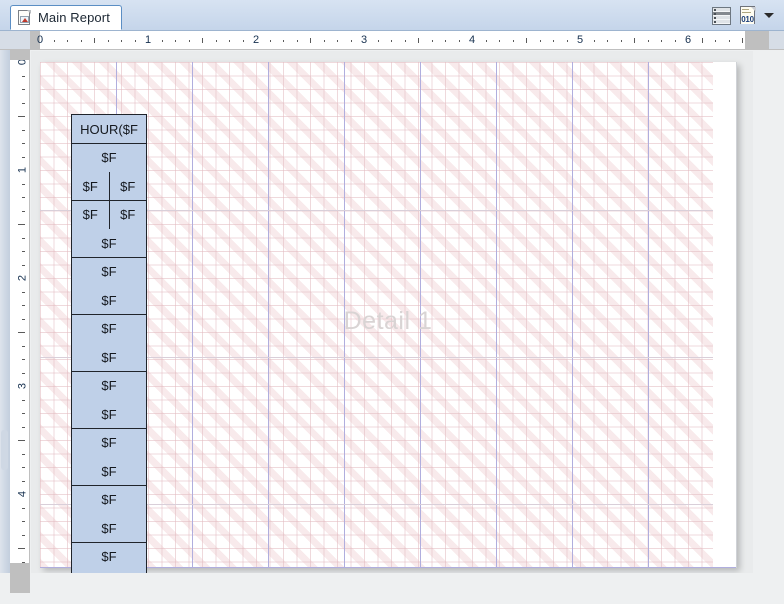  What do you see at coordinates (724, 315) in the screenshot?
I see `canvas-right-margin` at bounding box center [724, 315].